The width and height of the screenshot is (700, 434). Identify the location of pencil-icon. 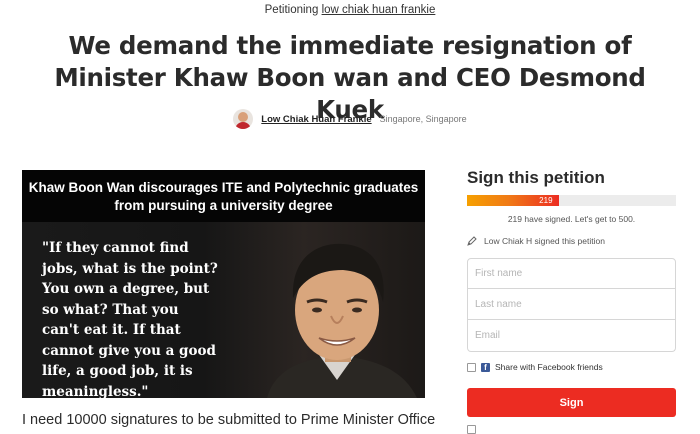
(472, 241).